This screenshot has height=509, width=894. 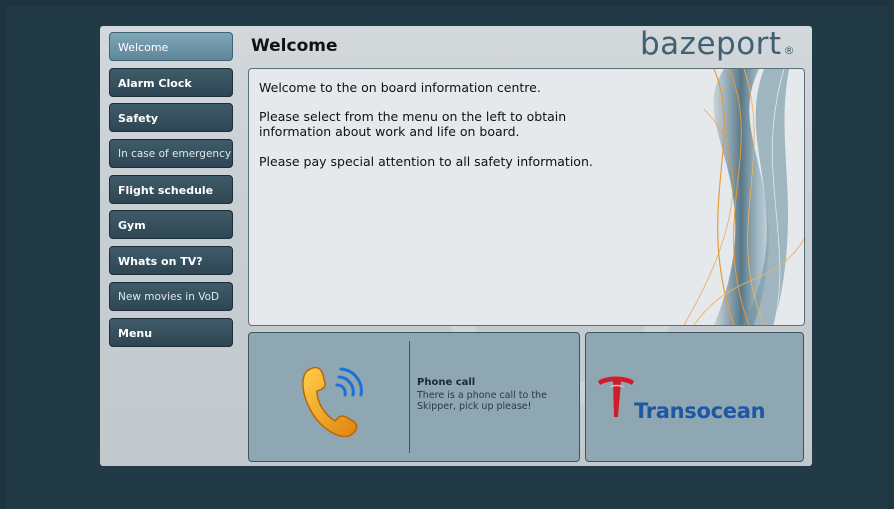 I want to click on menu-item-flight-schedule: Flight schedule, so click(x=171, y=189).